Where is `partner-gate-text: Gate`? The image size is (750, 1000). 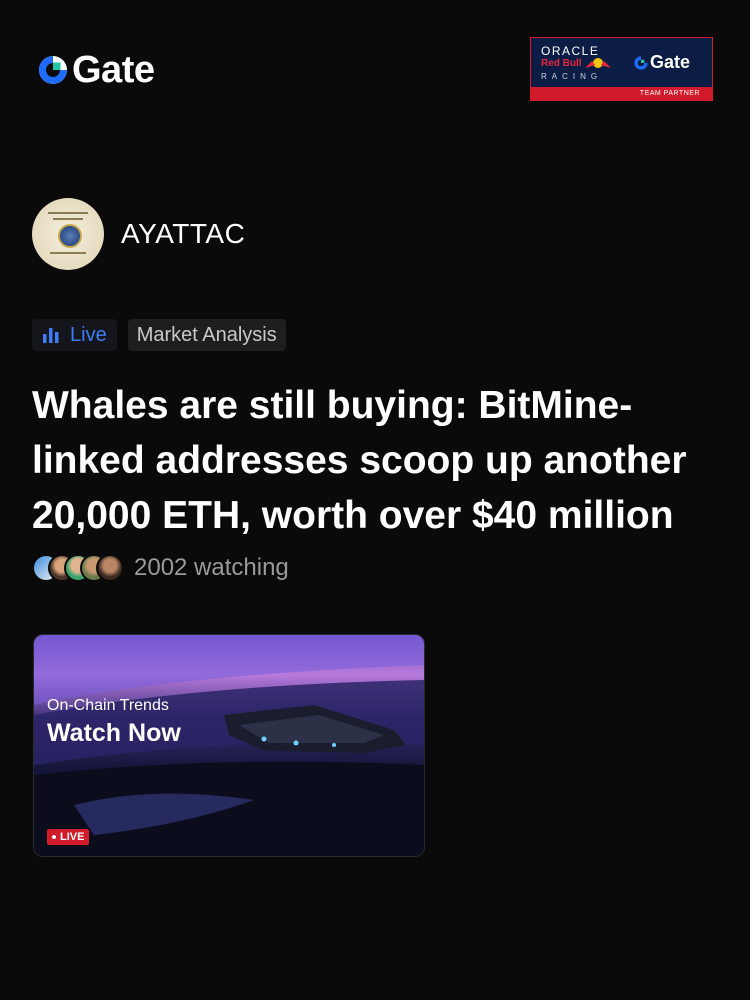
partner-gate-text: Gate is located at coordinates (670, 62).